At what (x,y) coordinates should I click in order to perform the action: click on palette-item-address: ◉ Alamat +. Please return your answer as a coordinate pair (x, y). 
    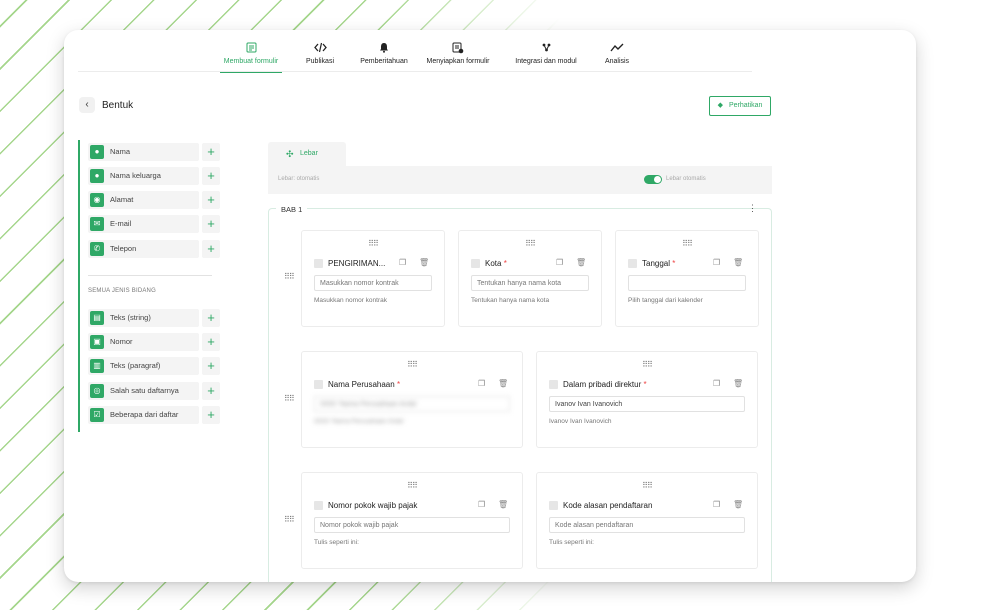
    Looking at the image, I should click on (154, 200).